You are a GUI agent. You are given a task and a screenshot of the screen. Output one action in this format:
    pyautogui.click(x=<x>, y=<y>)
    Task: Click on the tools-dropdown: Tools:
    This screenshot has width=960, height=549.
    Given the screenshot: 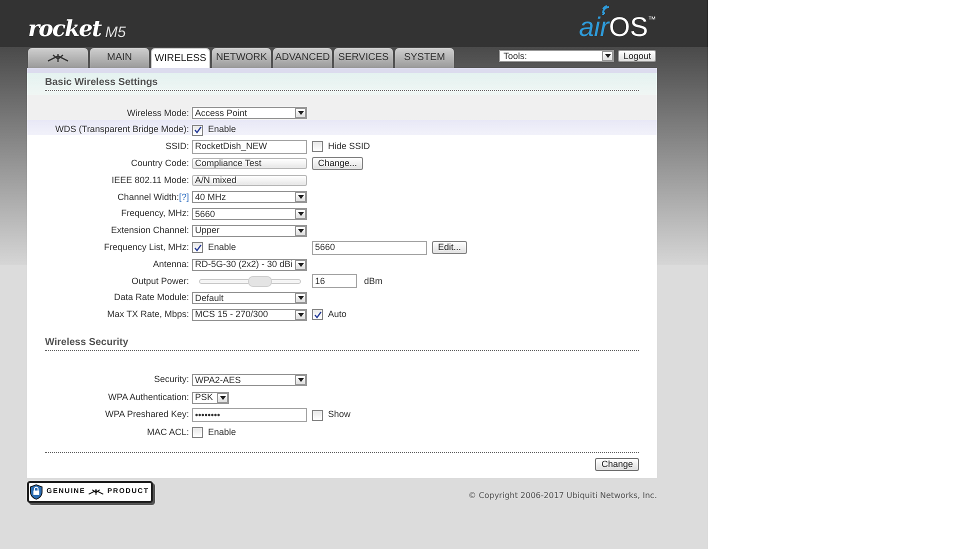 What is the action you would take?
    pyautogui.click(x=556, y=56)
    